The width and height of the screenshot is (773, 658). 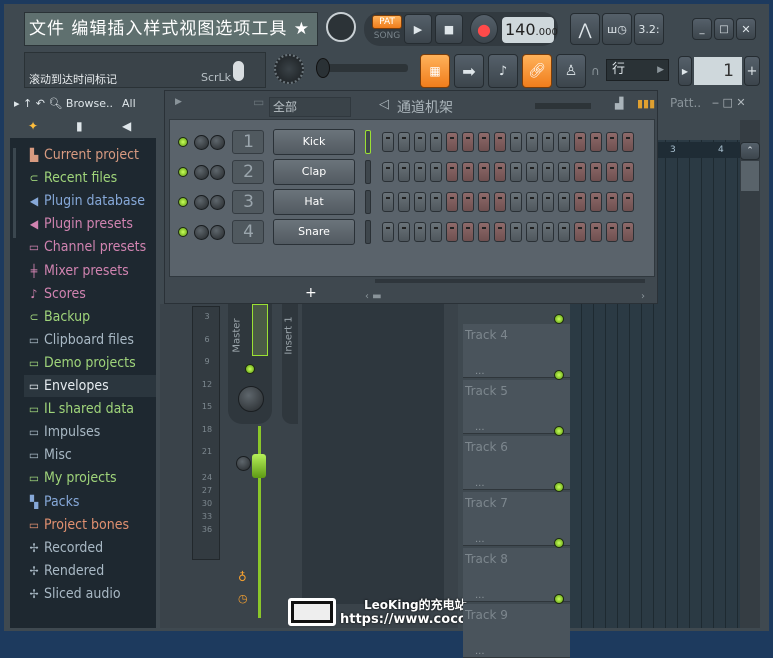 What do you see at coordinates (718, 71) in the screenshot?
I see `pattern-number-field: 1` at bounding box center [718, 71].